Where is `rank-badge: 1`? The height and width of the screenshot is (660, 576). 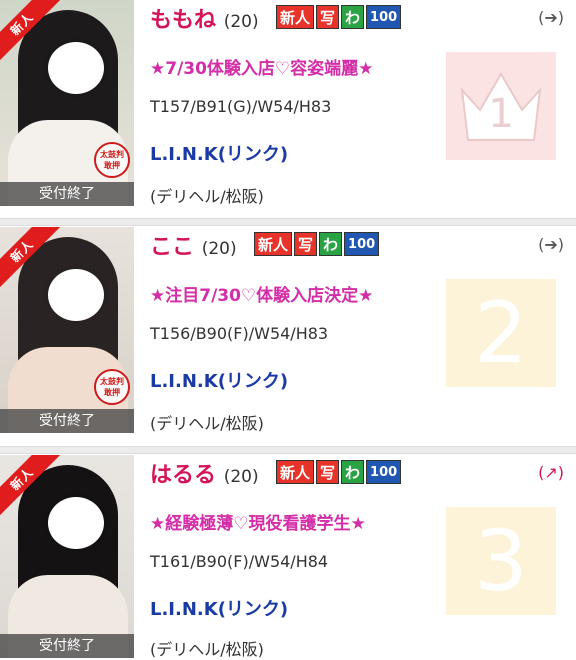
rank-badge: 1 is located at coordinates (501, 106).